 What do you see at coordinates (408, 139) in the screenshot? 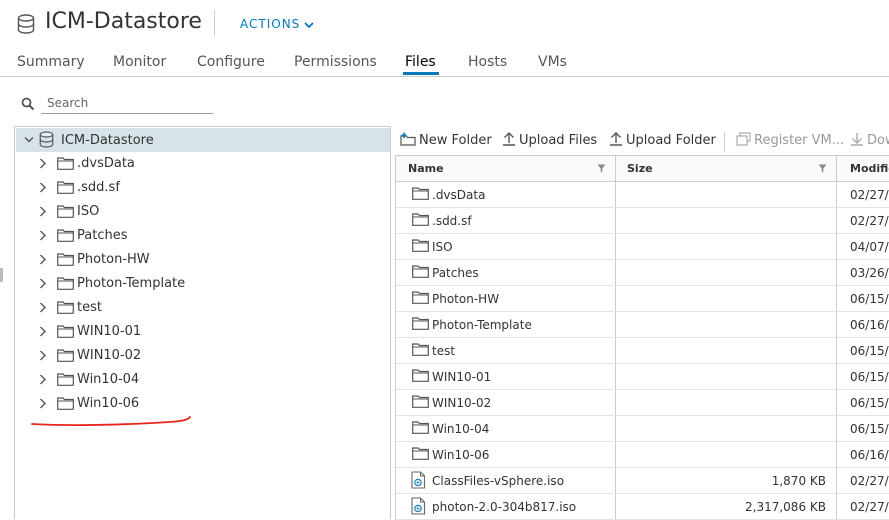
I see `new-folder-icon` at bounding box center [408, 139].